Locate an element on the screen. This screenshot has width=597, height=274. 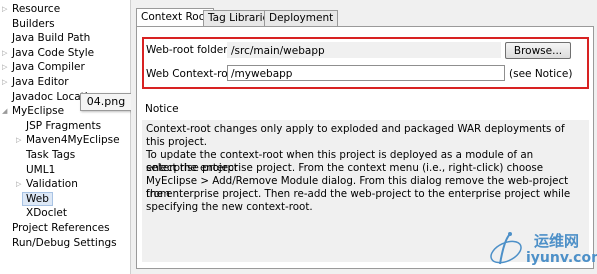
tree-item-label: Run/Debug Settings is located at coordinates (64, 242).